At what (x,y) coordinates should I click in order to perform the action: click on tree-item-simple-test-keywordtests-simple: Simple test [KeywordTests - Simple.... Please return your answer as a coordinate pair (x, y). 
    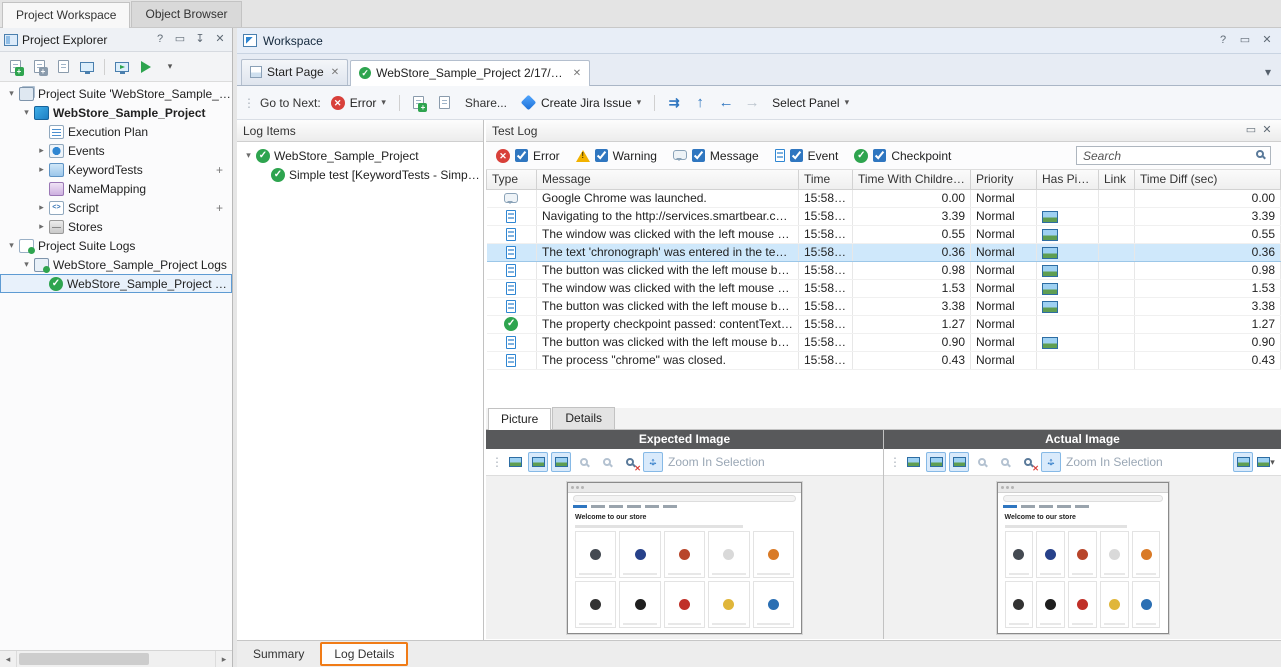
    Looking at the image, I should click on (360, 174).